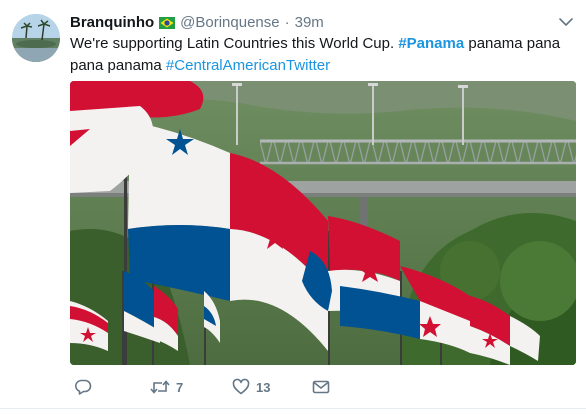 Image resolution: width=586 pixels, height=415 pixels. What do you see at coordinates (36, 38) in the screenshot?
I see `avatar` at bounding box center [36, 38].